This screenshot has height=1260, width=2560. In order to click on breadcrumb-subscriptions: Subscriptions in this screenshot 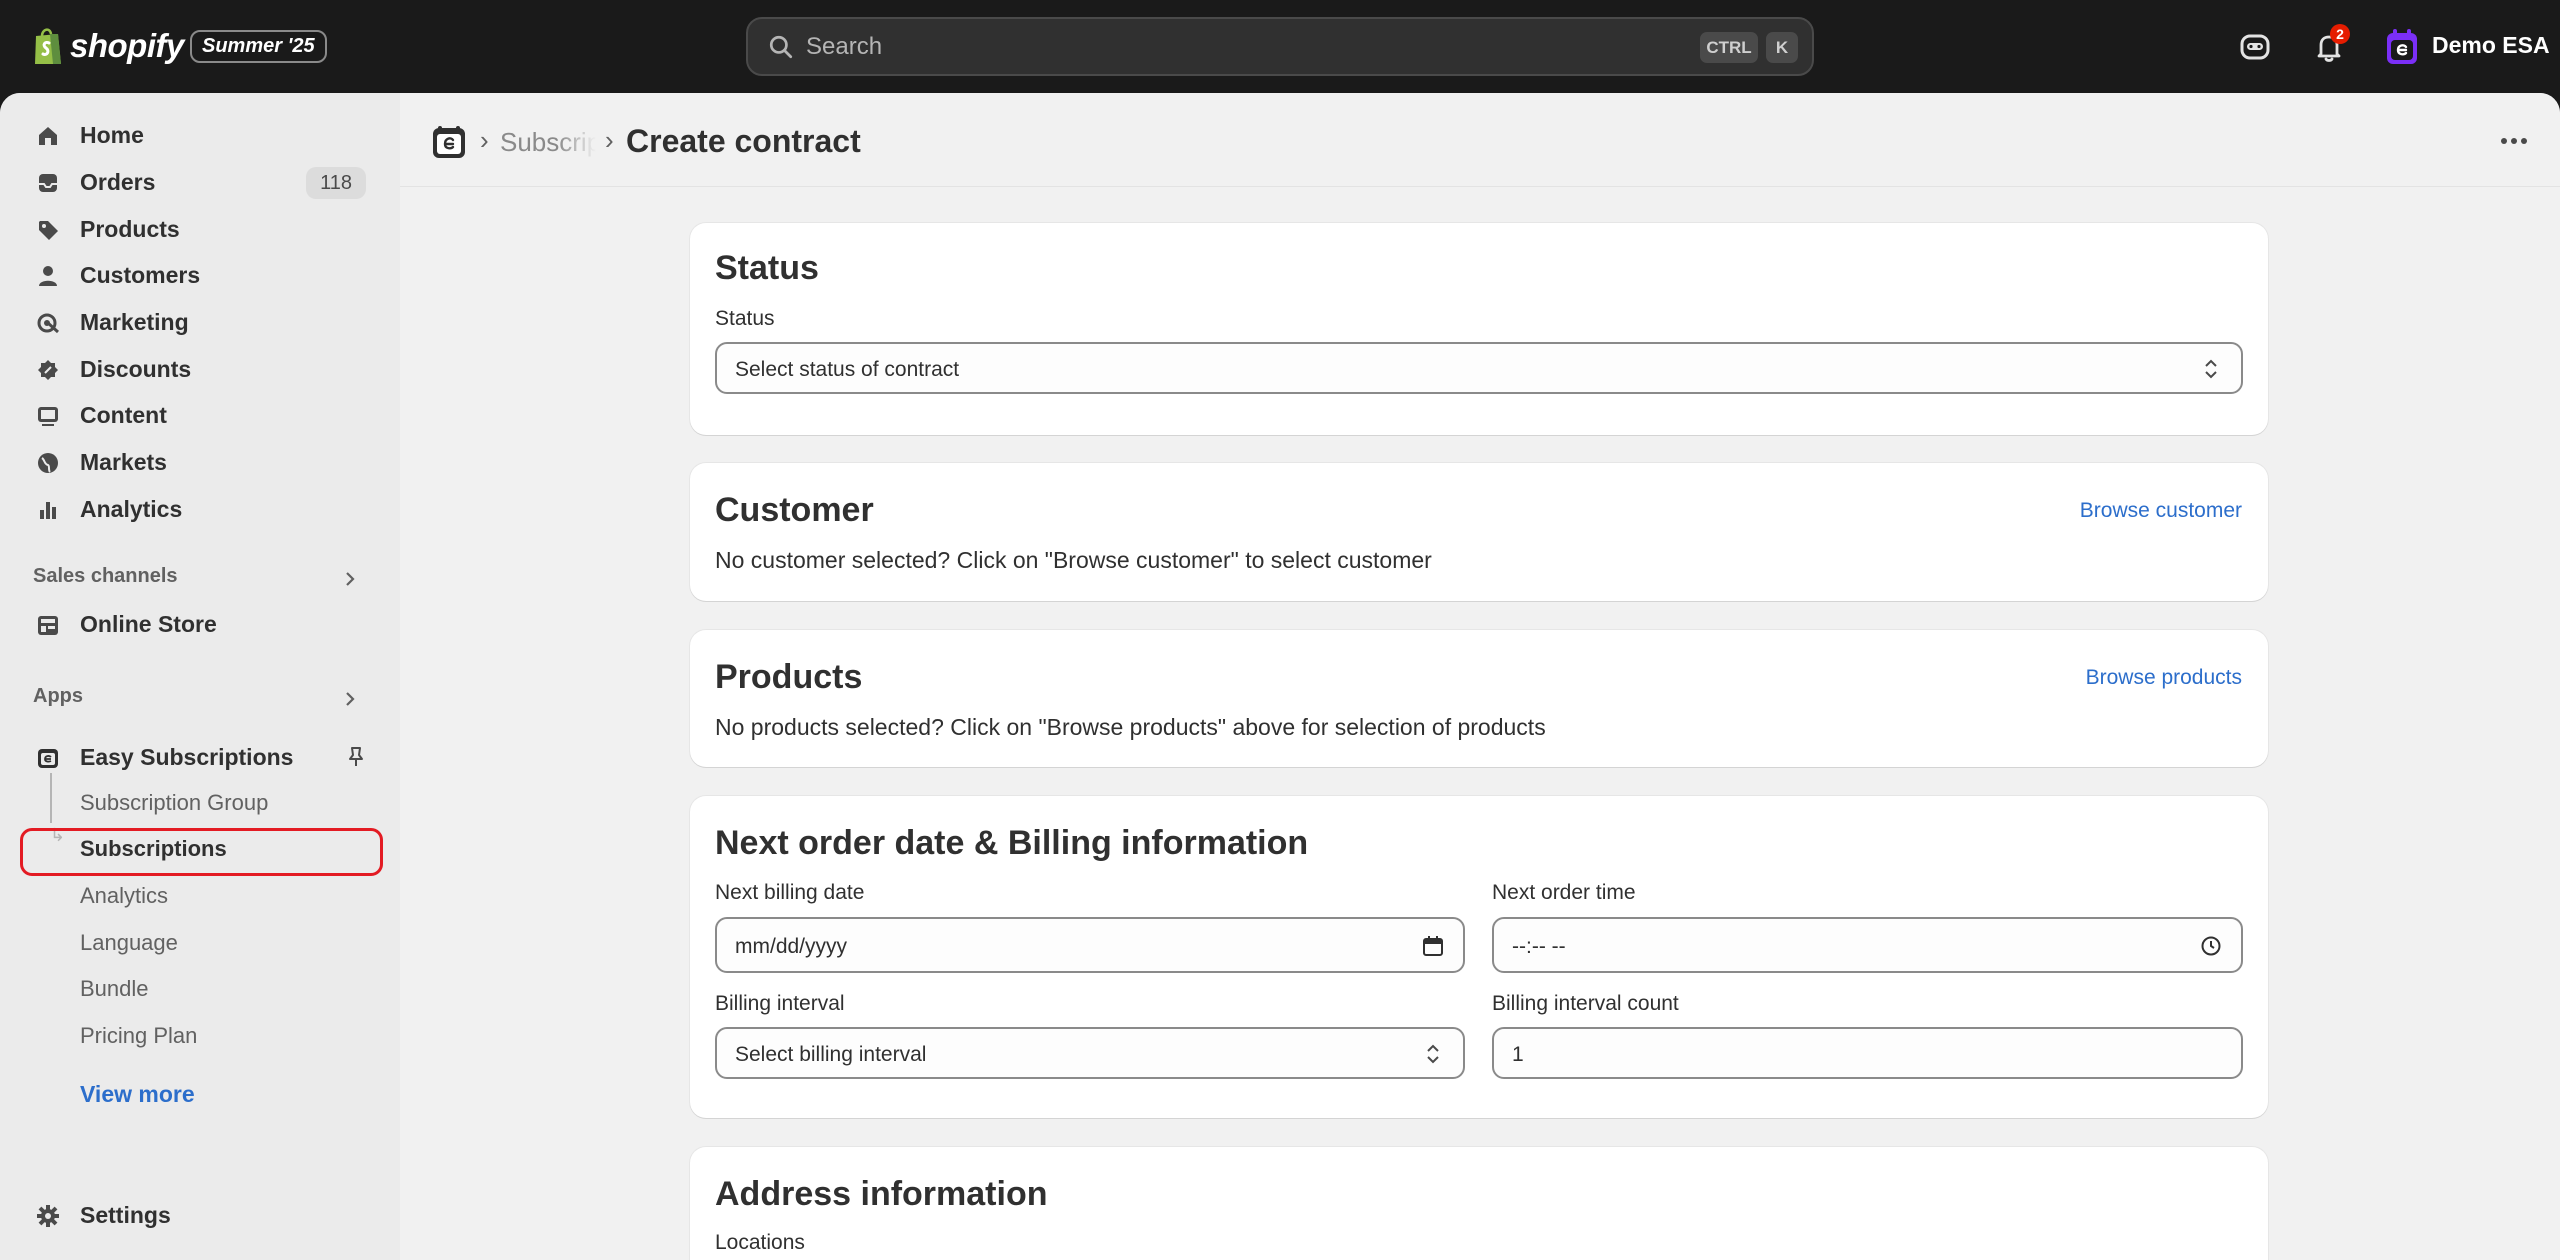, I will do `click(548, 142)`.